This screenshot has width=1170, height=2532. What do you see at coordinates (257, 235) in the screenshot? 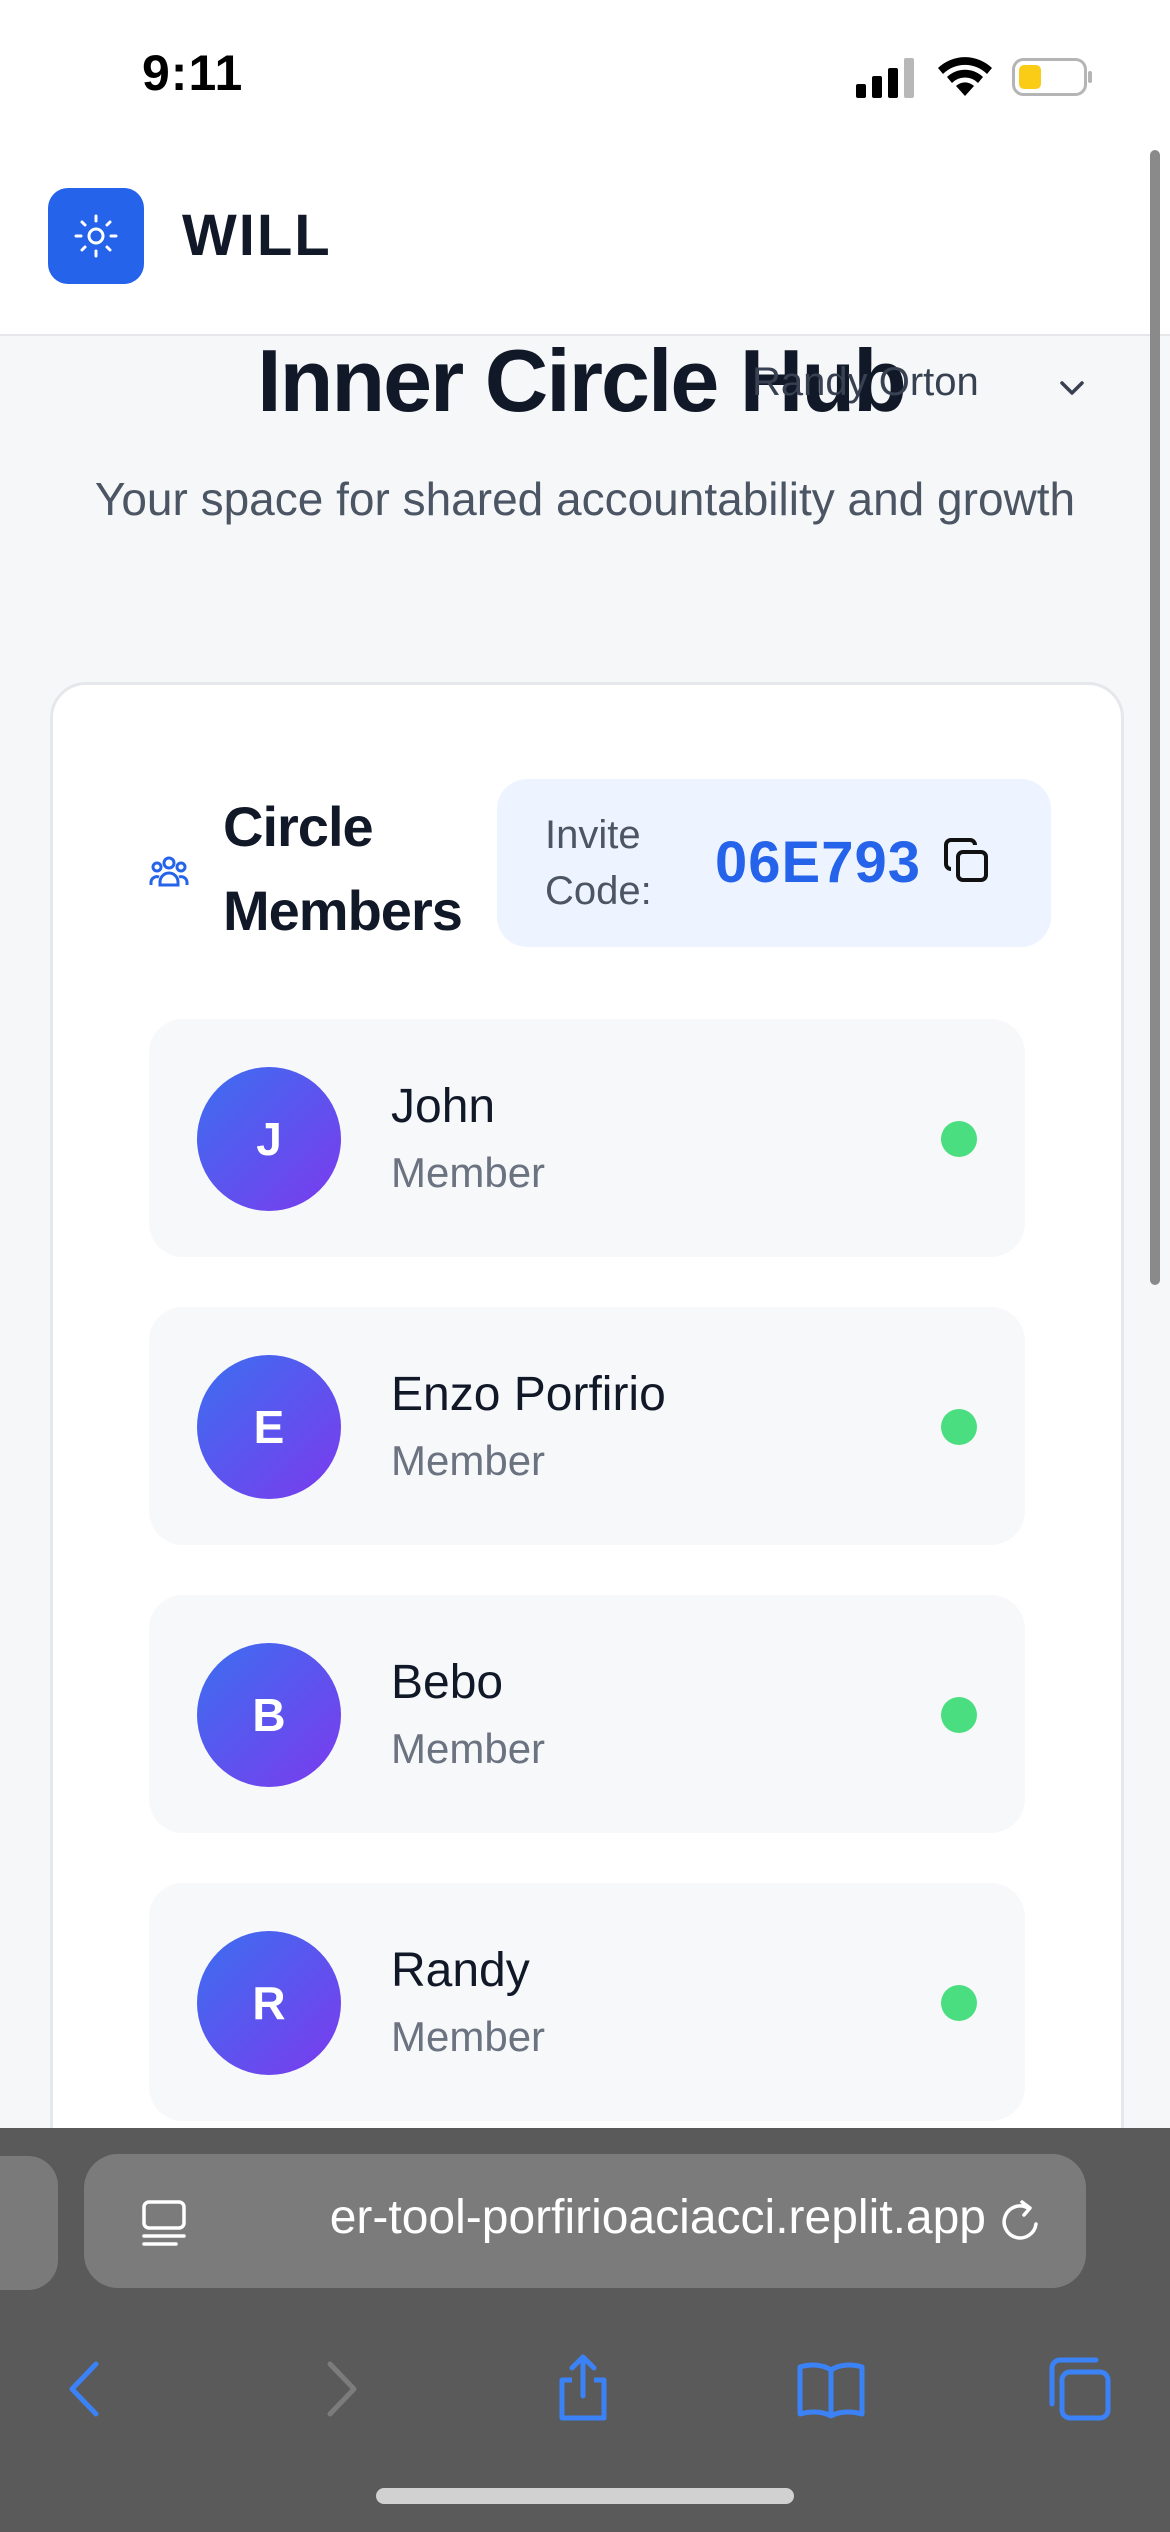
I see `app-name: WILL` at bounding box center [257, 235].